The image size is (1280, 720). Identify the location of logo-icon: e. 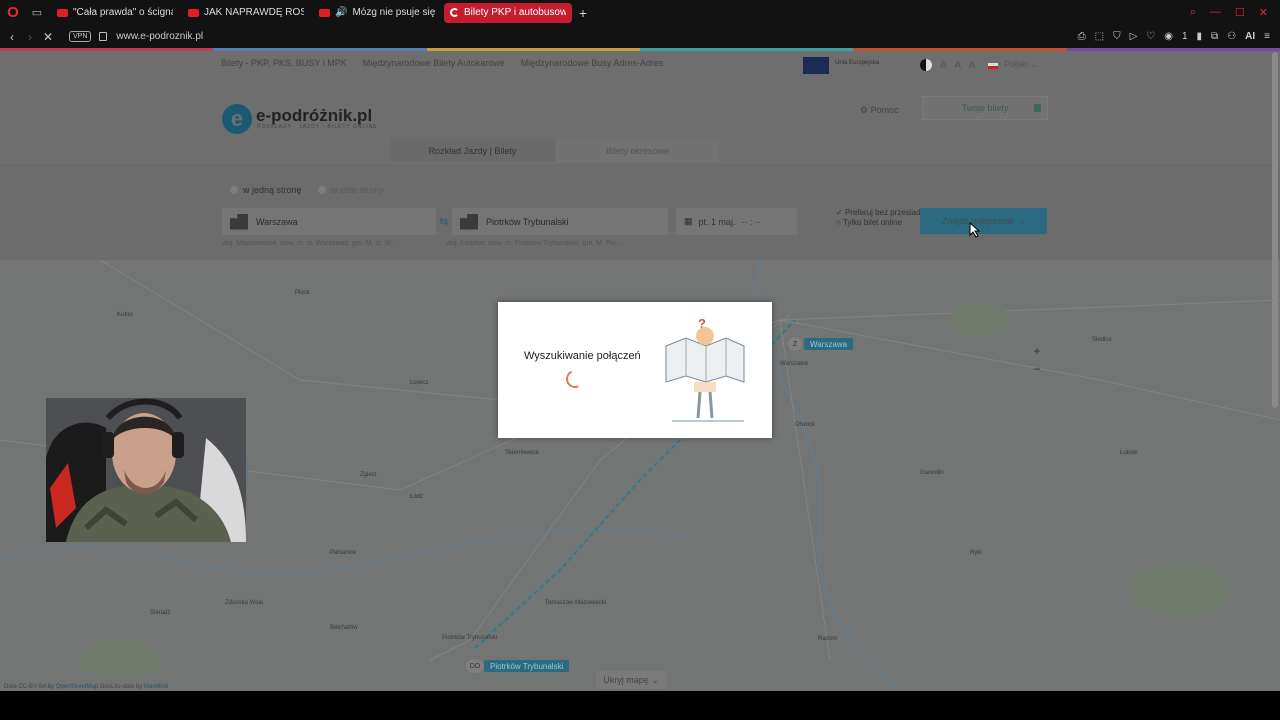
(237, 119).